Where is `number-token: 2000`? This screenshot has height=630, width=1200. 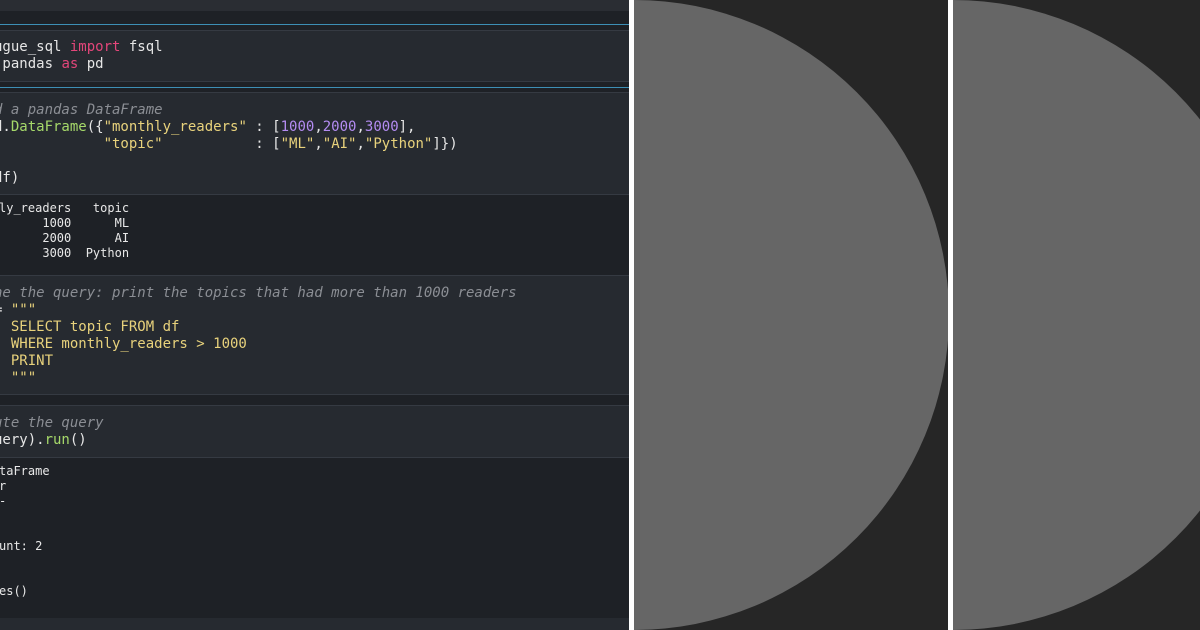 number-token: 2000 is located at coordinates (339, 127).